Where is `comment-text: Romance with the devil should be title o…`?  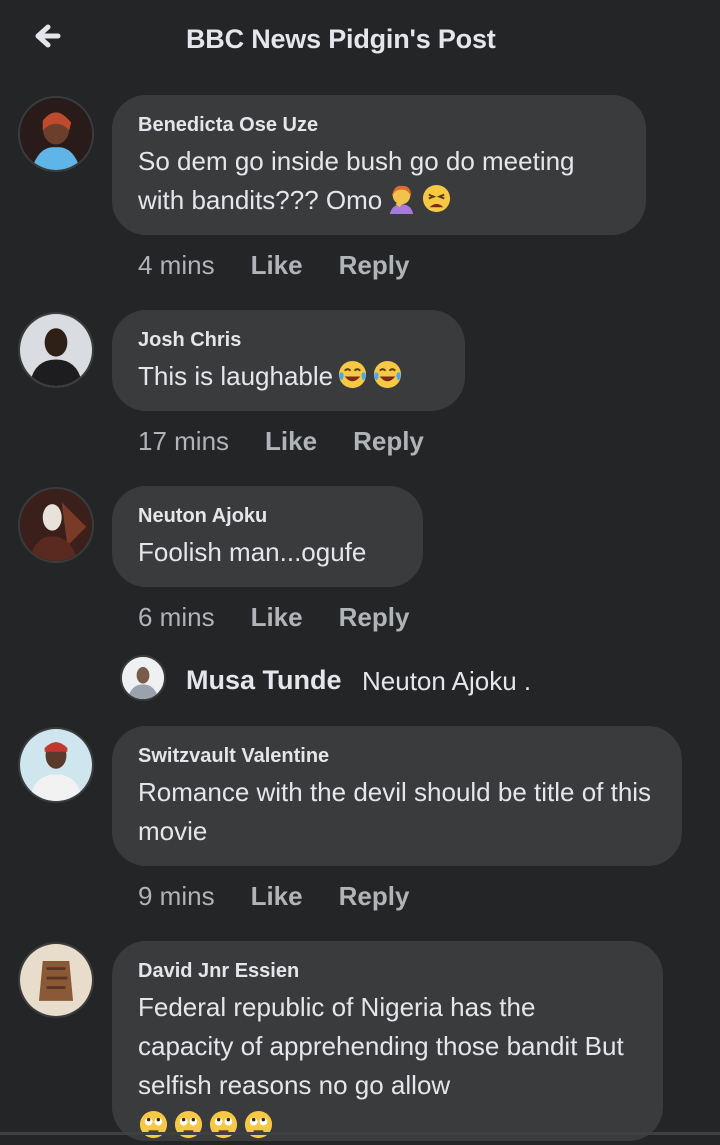 comment-text: Romance with the devil should be title o… is located at coordinates (395, 811).